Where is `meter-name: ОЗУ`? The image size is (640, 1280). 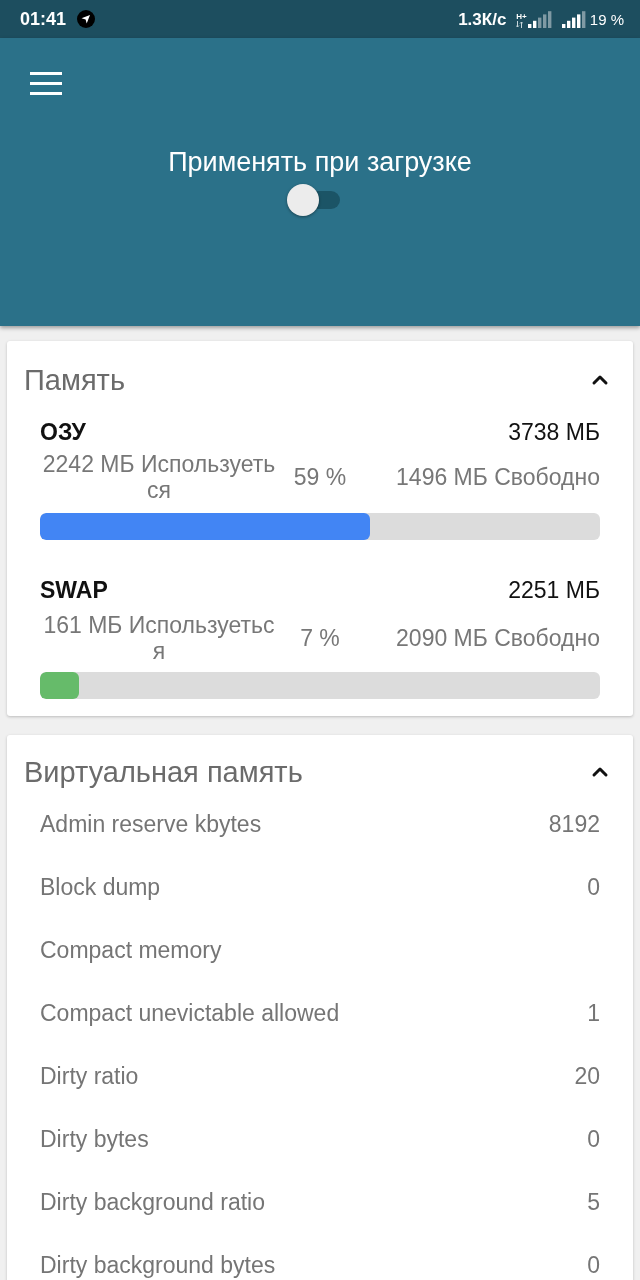 meter-name: ОЗУ is located at coordinates (63, 432).